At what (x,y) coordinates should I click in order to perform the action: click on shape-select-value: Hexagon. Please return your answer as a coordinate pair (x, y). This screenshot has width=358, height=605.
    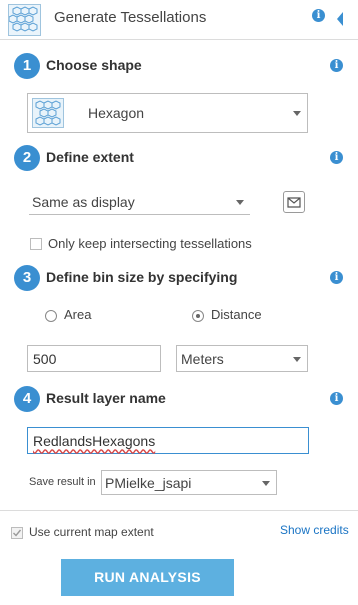
    Looking at the image, I should click on (116, 113).